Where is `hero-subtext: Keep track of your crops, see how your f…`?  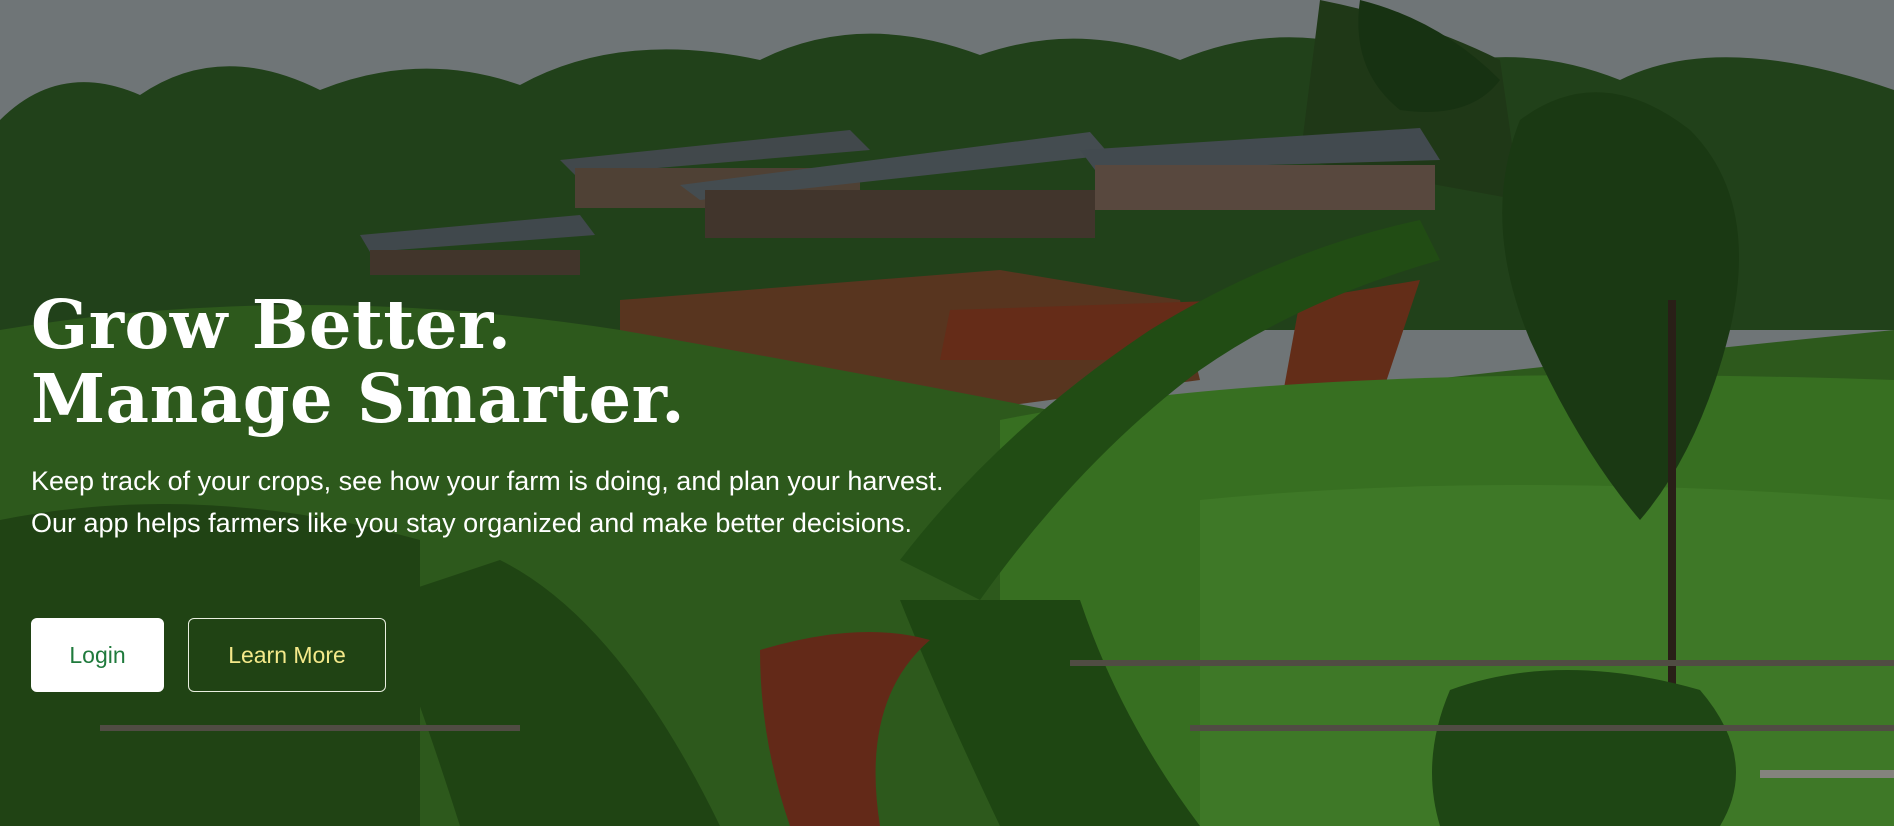
hero-subtext: Keep track of your crops, see how your f… is located at coordinates (487, 502).